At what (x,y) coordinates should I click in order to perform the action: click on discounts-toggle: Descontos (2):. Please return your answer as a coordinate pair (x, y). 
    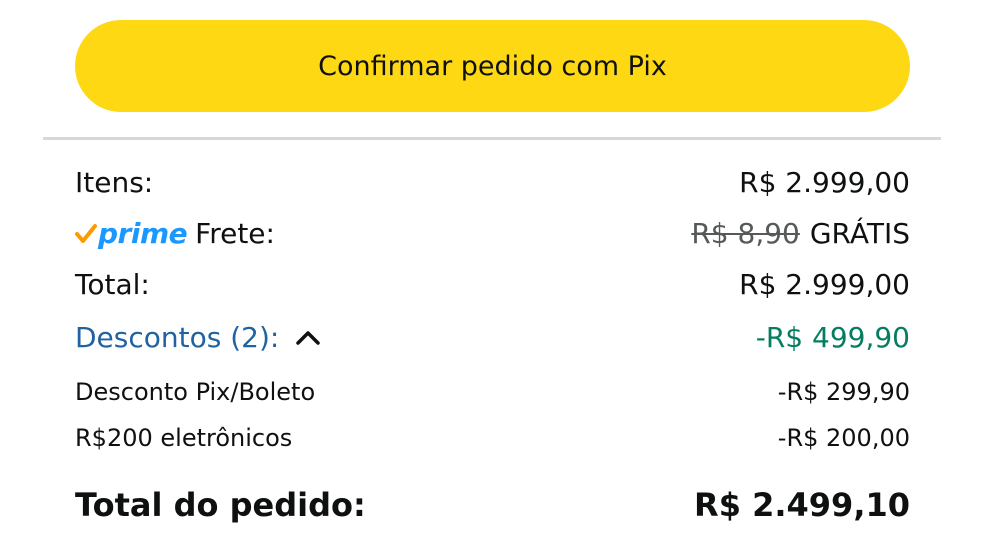
    Looking at the image, I should click on (198, 337).